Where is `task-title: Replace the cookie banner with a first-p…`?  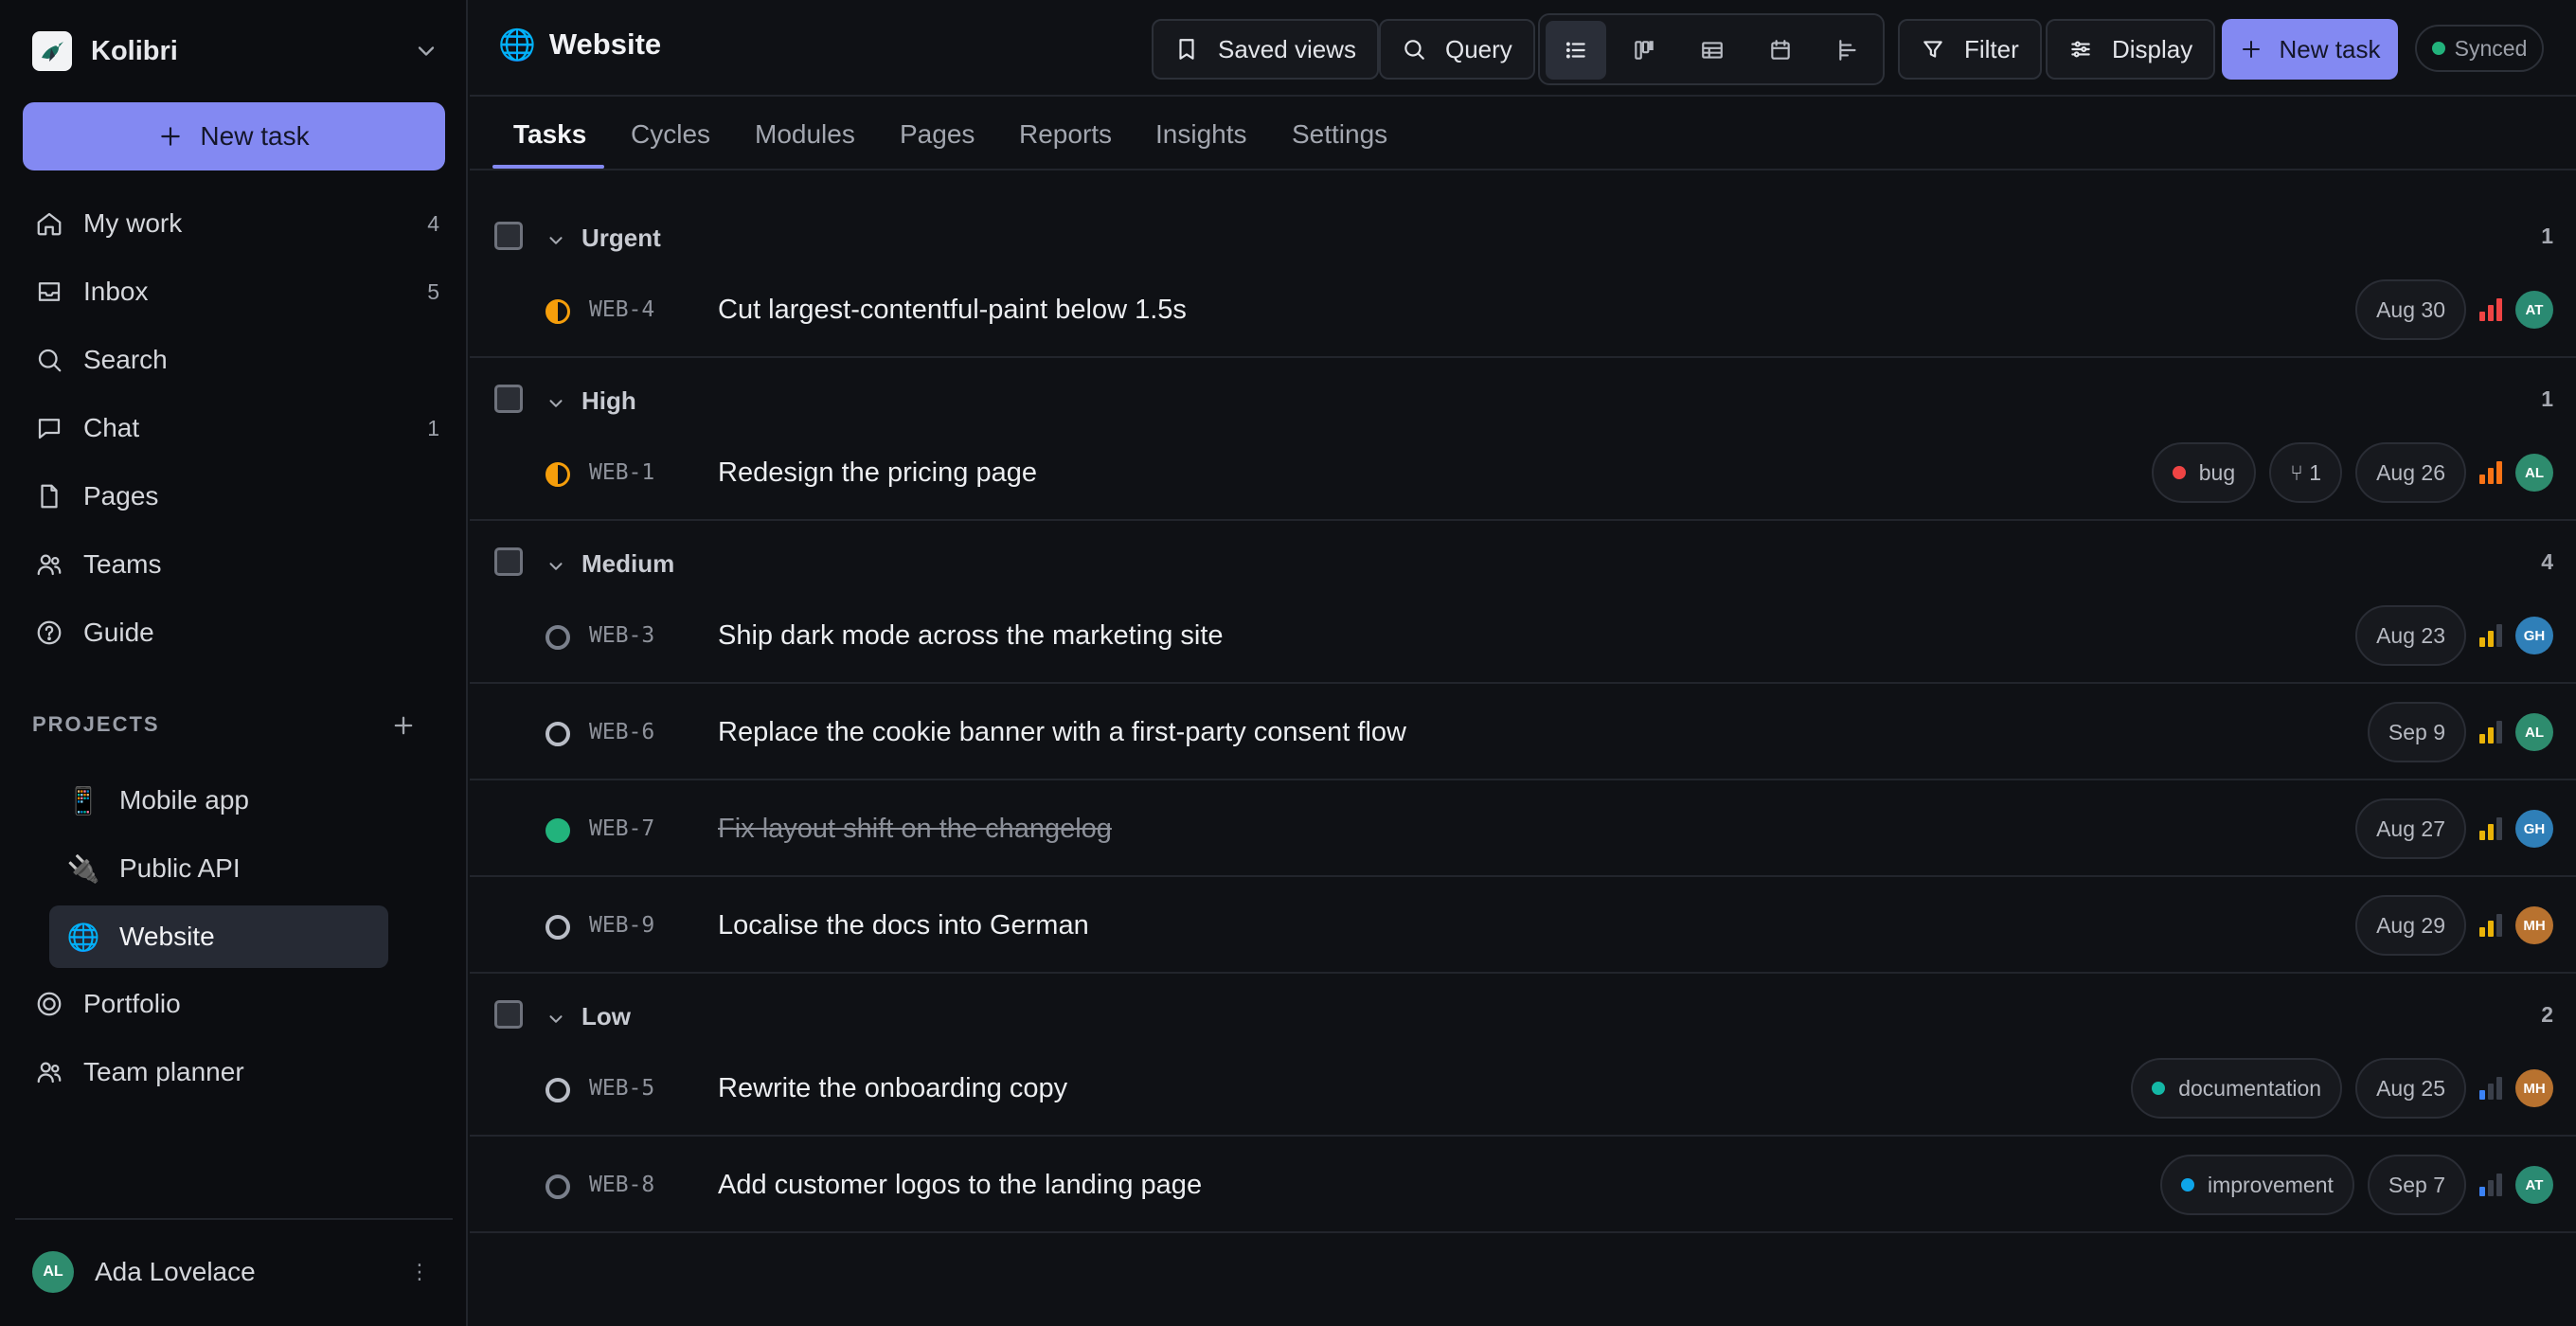 task-title: Replace the cookie banner with a first-p… is located at coordinates (1062, 732).